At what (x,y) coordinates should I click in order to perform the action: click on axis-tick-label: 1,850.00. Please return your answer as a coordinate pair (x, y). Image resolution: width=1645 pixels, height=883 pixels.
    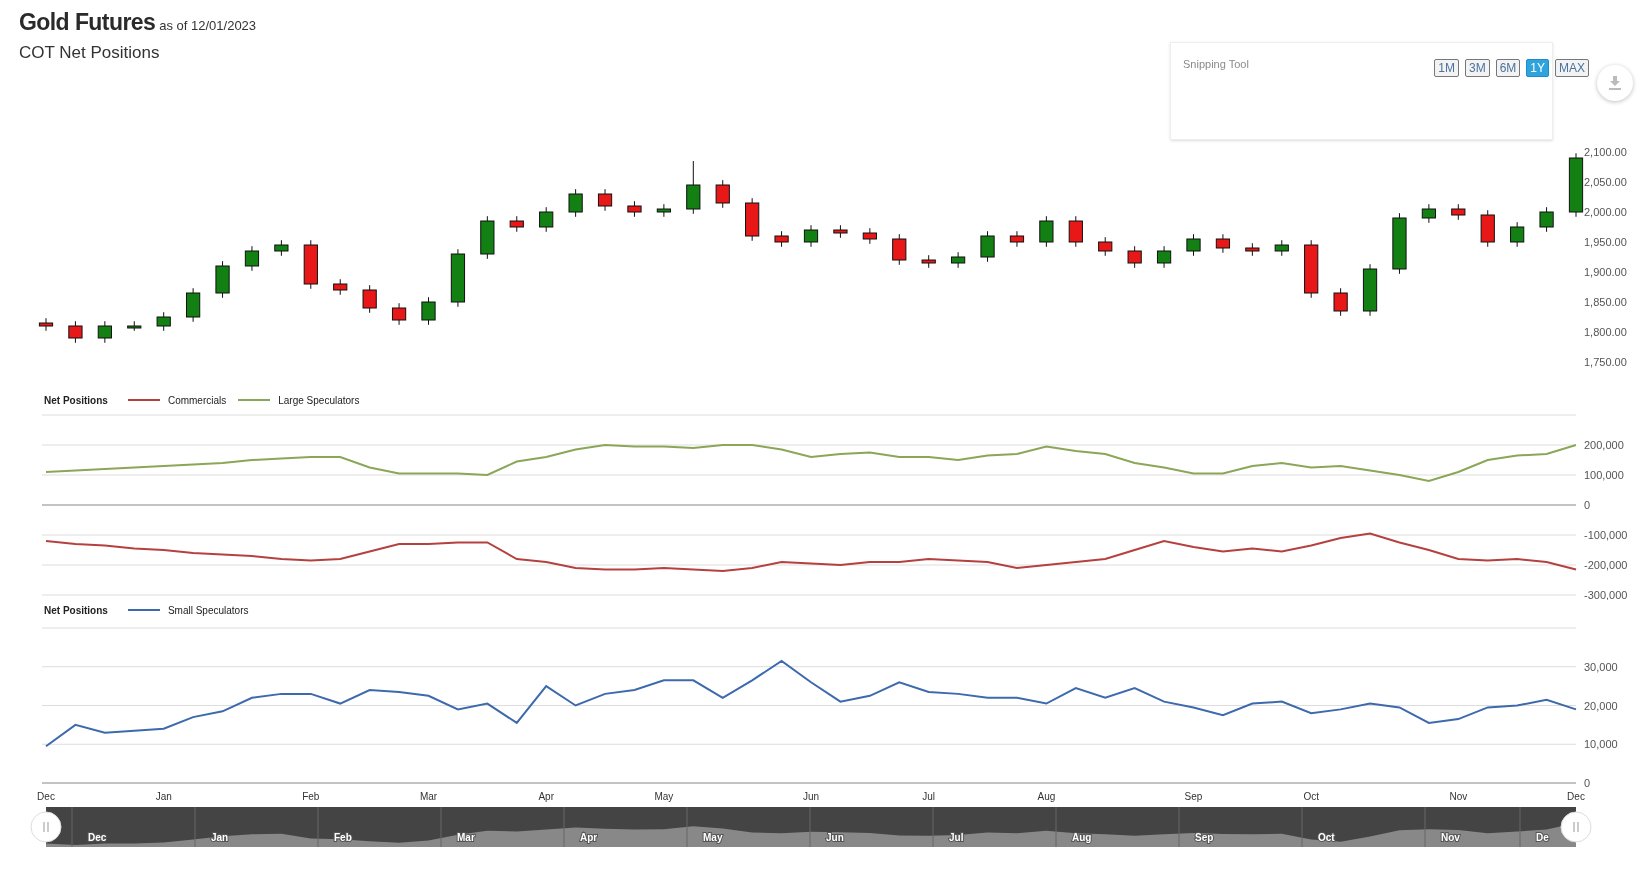
    Looking at the image, I should click on (1605, 302).